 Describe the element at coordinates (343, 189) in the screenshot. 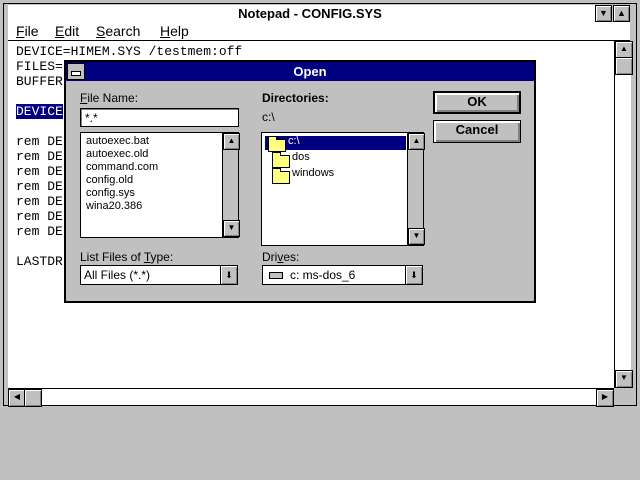

I see `directory-list: c:\ dos windows ▲ ▼` at that location.